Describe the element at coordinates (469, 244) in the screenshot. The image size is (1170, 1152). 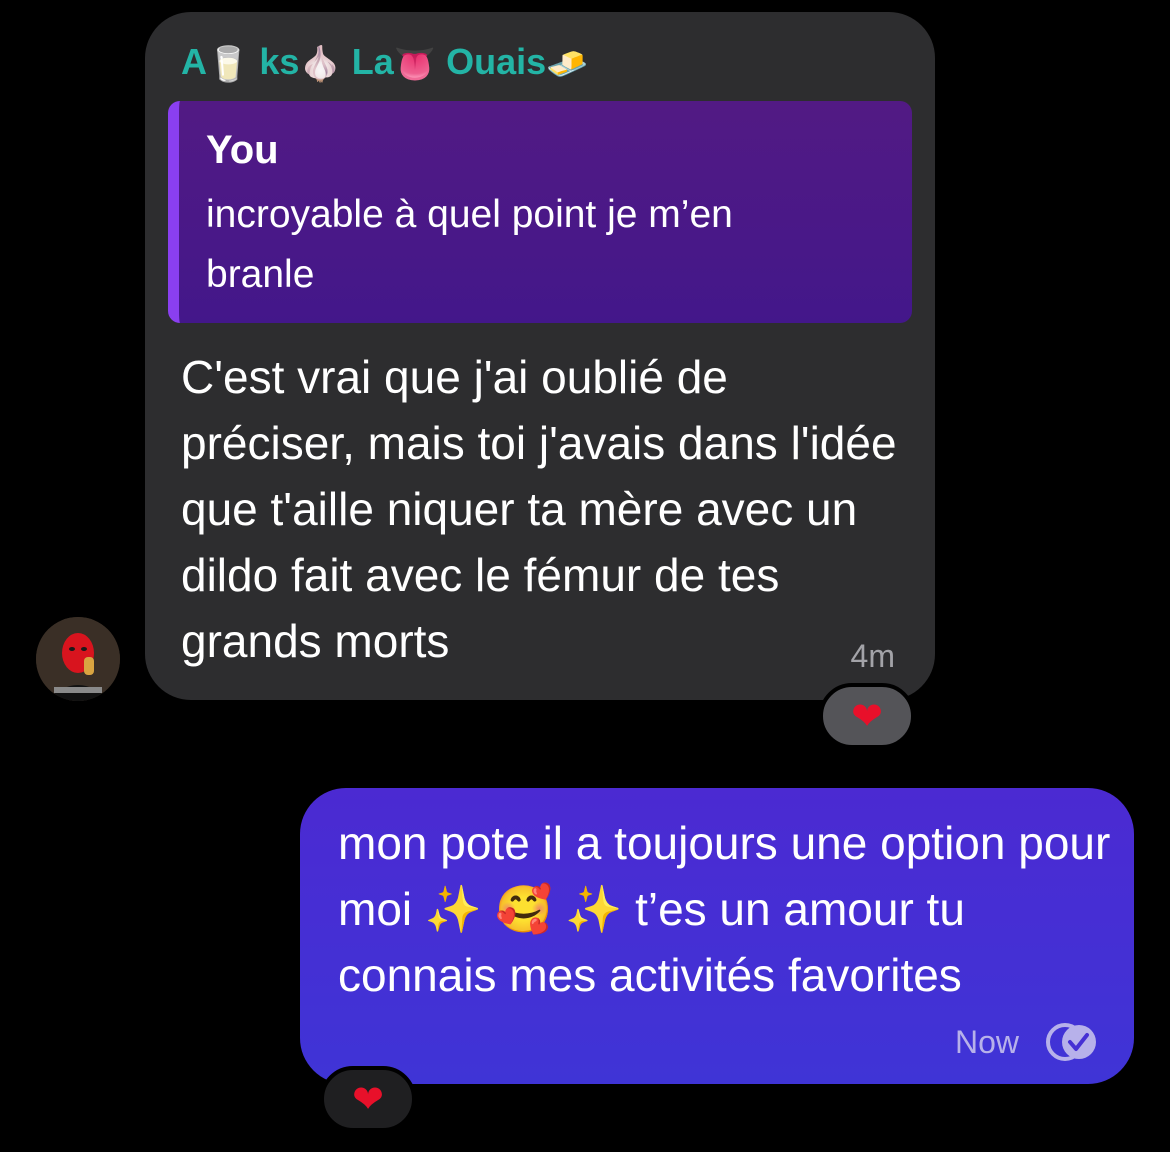
I see `reply-text: incroyable à quel point je m’en branle` at that location.